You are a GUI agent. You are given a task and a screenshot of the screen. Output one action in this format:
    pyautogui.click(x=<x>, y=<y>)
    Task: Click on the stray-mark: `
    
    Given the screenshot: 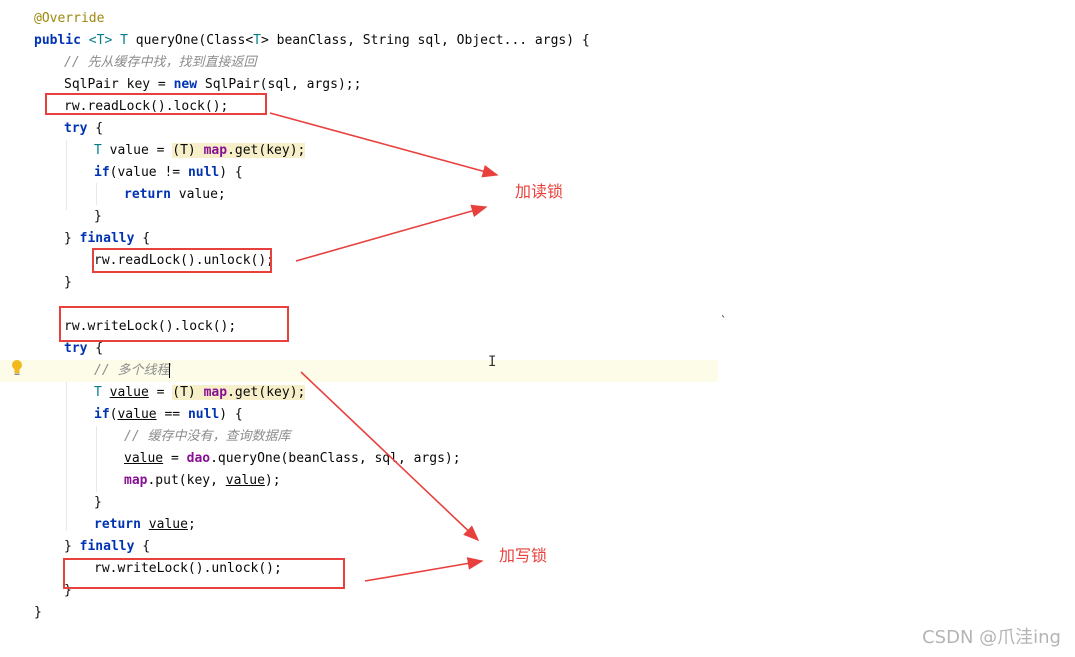 What is the action you would take?
    pyautogui.click(x=724, y=321)
    